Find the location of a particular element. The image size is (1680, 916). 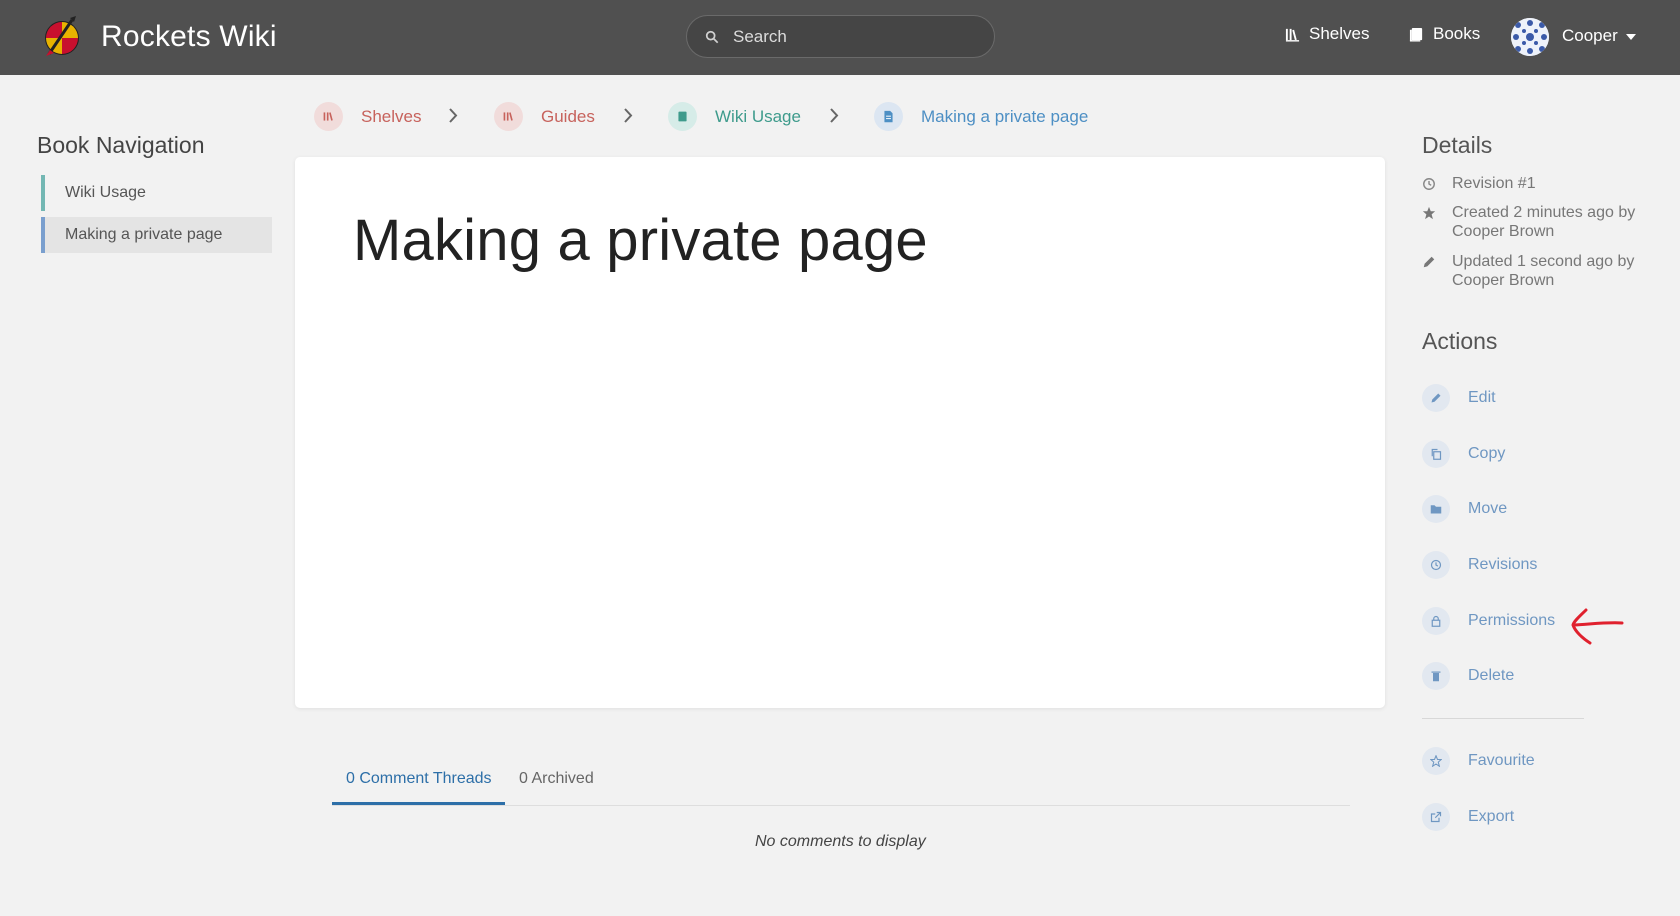

export-label: Export is located at coordinates (1491, 816).